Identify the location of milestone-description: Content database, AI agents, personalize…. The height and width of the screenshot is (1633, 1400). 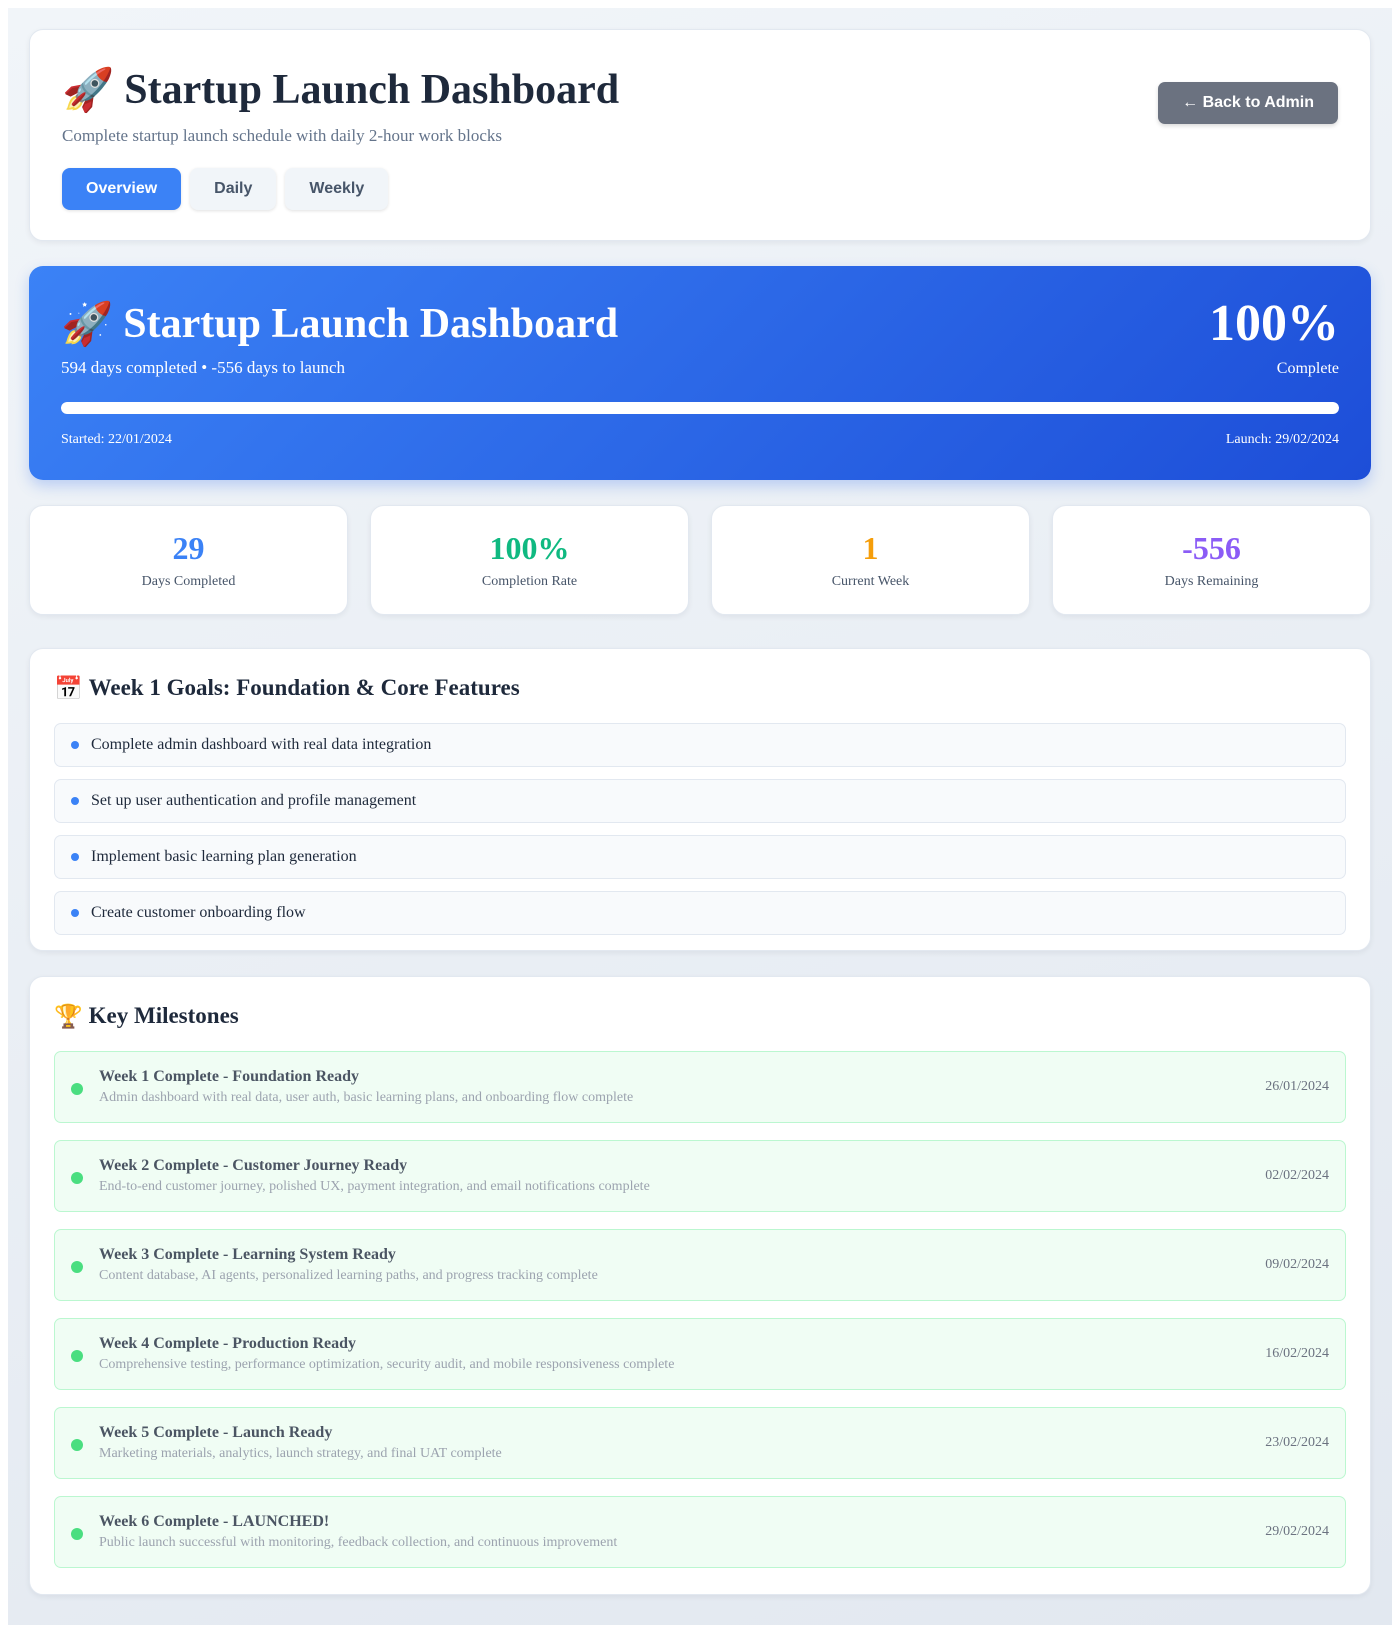
(348, 1275).